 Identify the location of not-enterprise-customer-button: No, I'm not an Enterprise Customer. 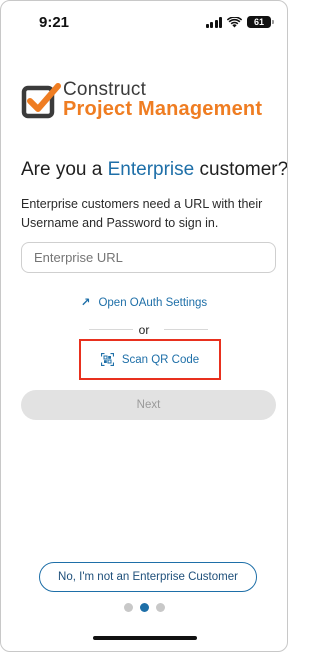
(148, 577).